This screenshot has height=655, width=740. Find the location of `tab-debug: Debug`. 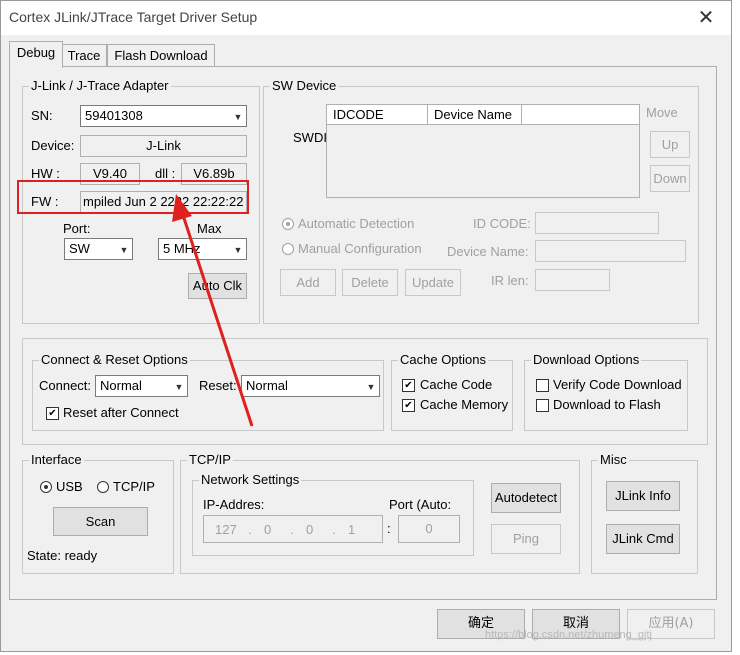

tab-debug: Debug is located at coordinates (36, 54).